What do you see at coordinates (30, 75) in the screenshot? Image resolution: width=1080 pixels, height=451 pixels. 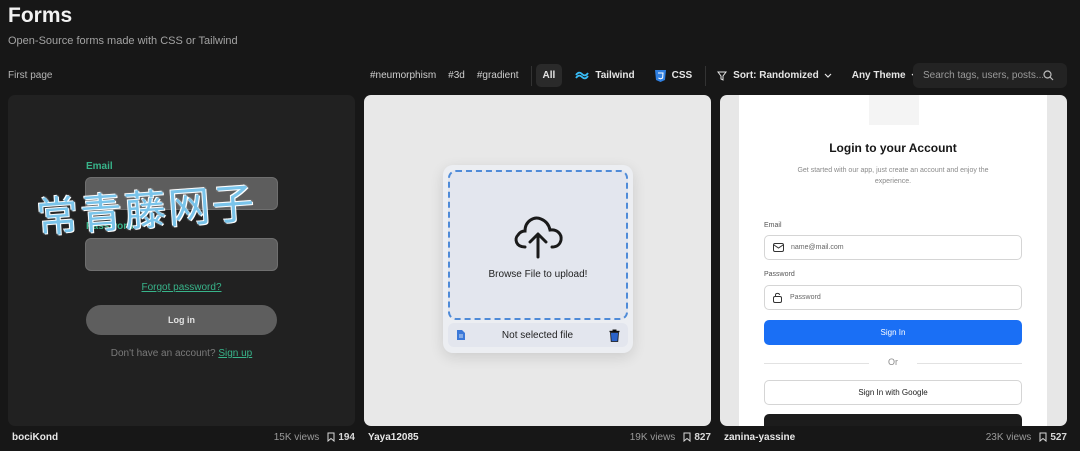 I see `first-page-link: First page` at bounding box center [30, 75].